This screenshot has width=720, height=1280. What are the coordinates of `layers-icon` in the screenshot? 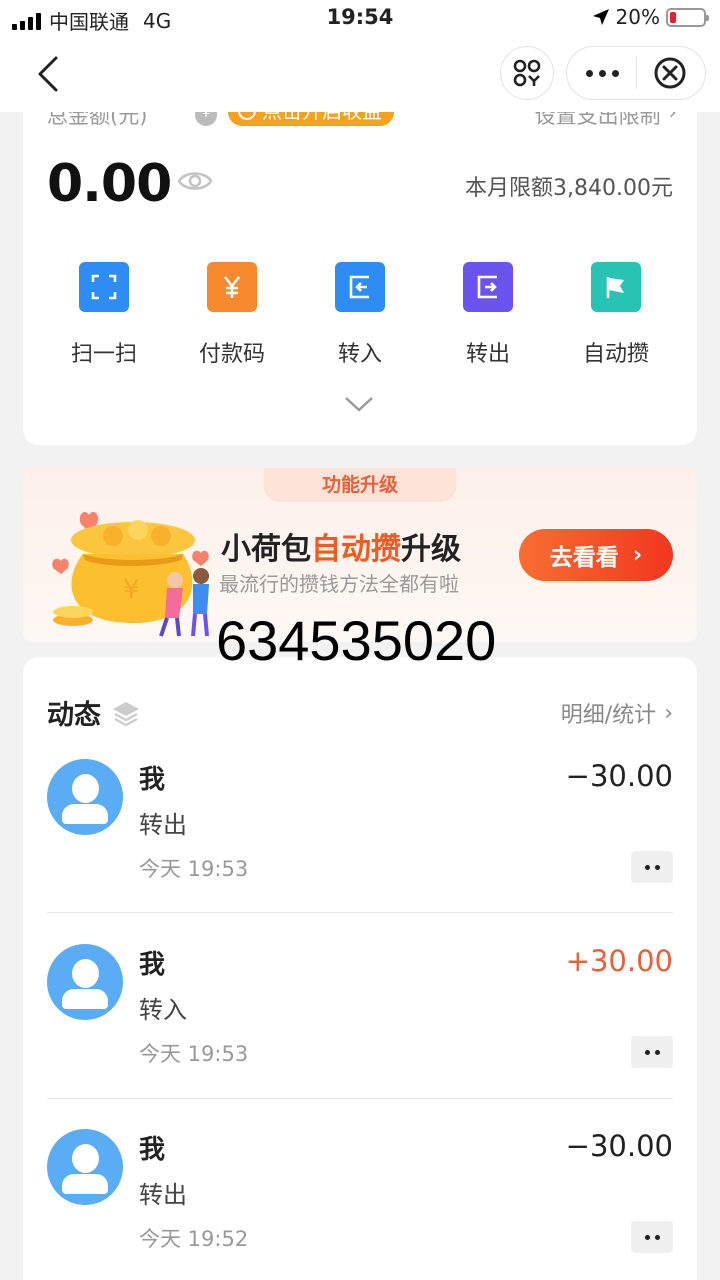 It's located at (126, 713).